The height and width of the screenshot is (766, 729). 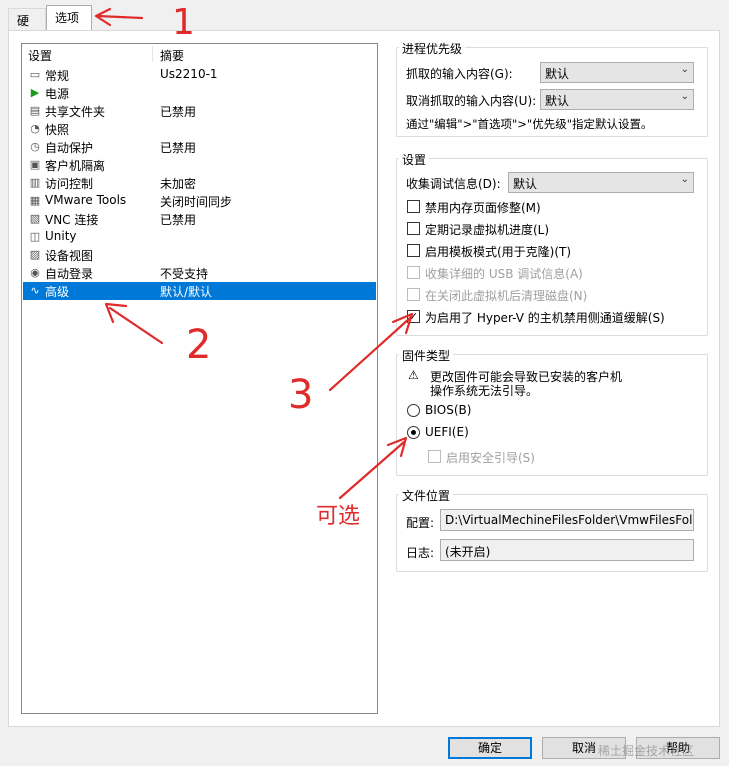 What do you see at coordinates (199, 183) in the screenshot?
I see `settings-list-item: ▥ 访问控制 未加密` at bounding box center [199, 183].